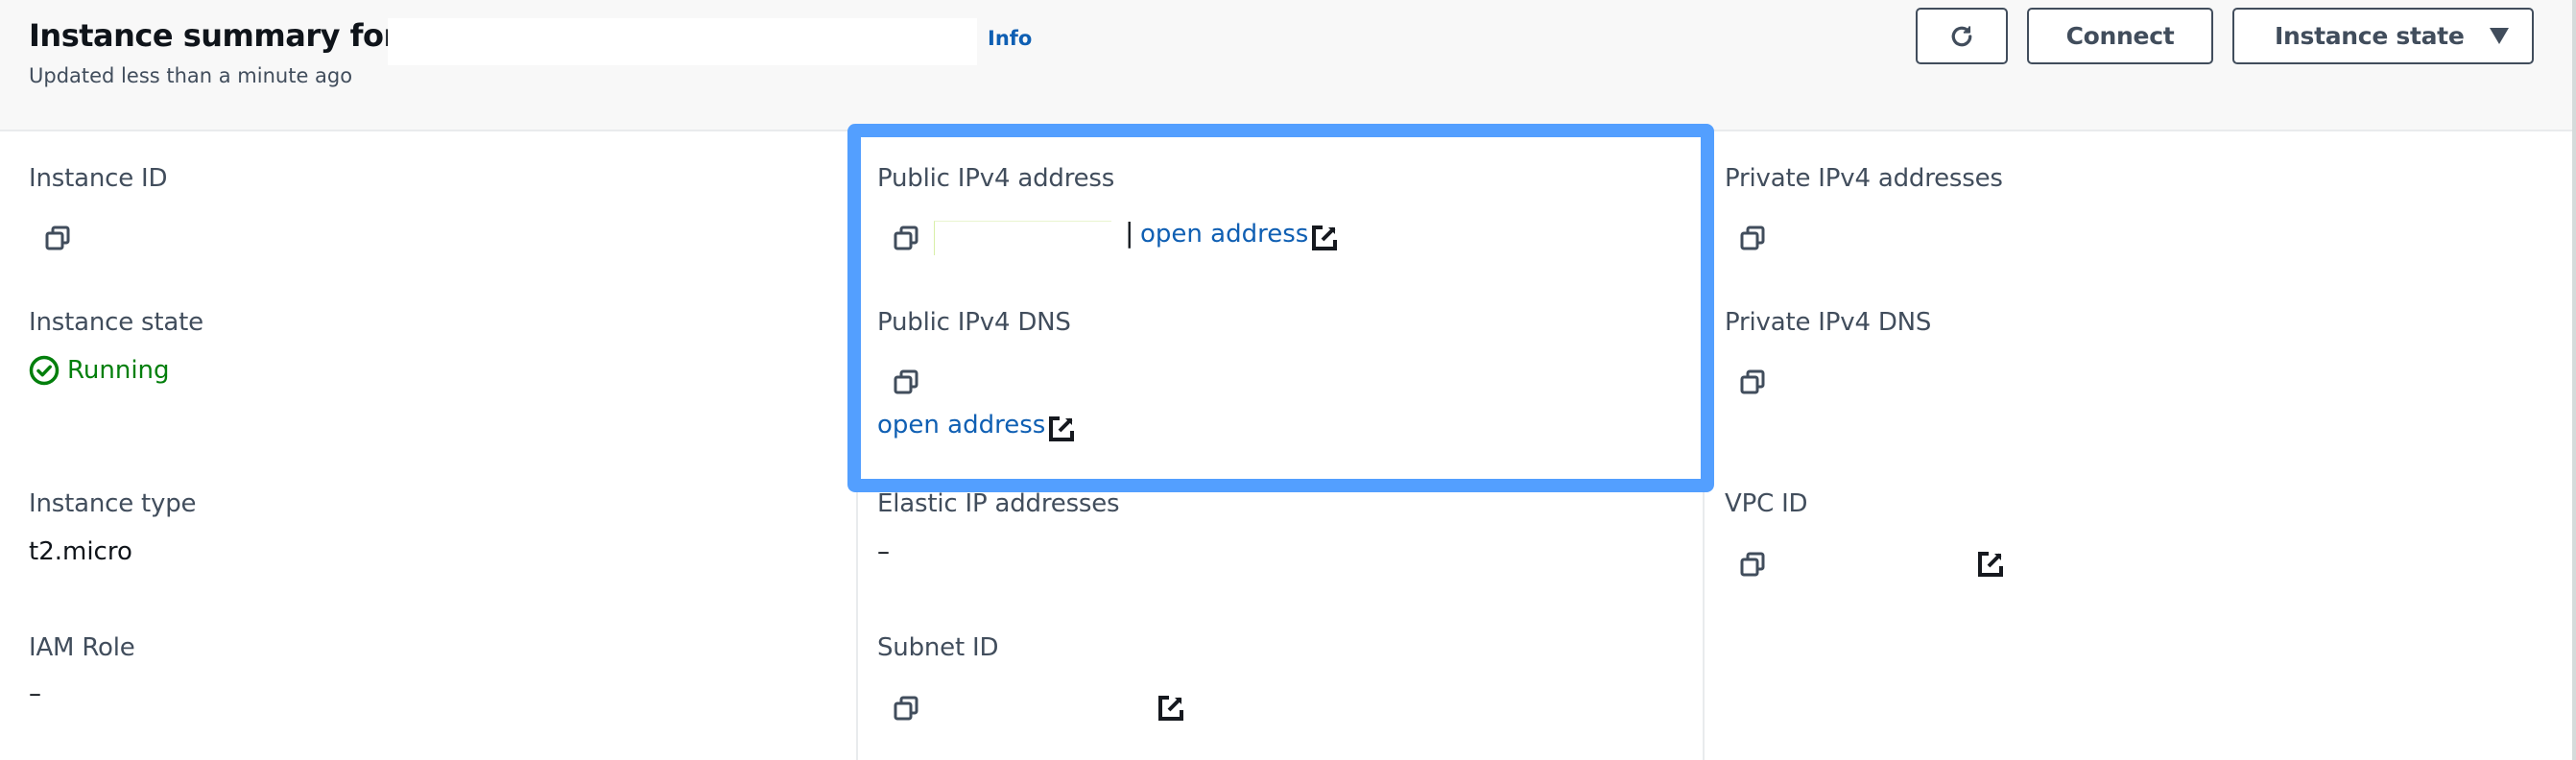  I want to click on status-text: Running, so click(118, 370).